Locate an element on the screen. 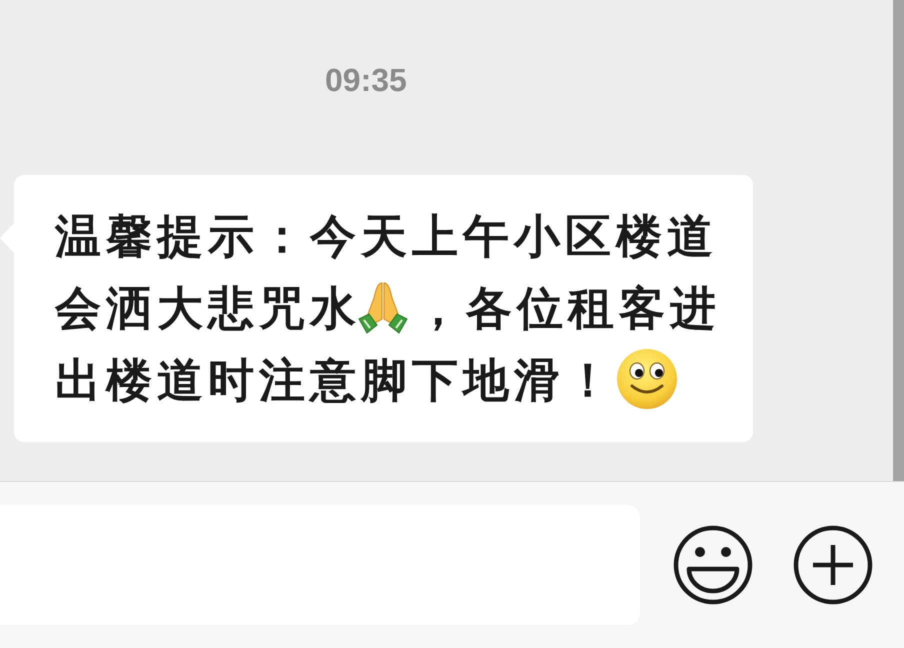 This screenshot has width=904, height=648. plus-icon is located at coordinates (833, 565).